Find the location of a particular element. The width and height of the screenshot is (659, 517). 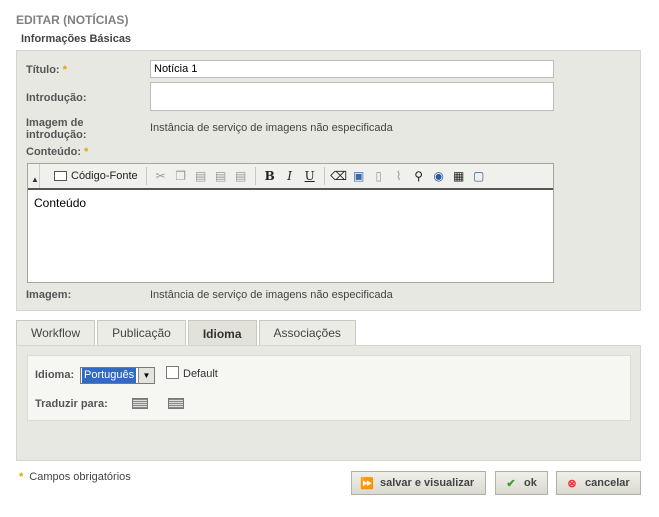

idioma-label: Idioma: is located at coordinates (55, 375).